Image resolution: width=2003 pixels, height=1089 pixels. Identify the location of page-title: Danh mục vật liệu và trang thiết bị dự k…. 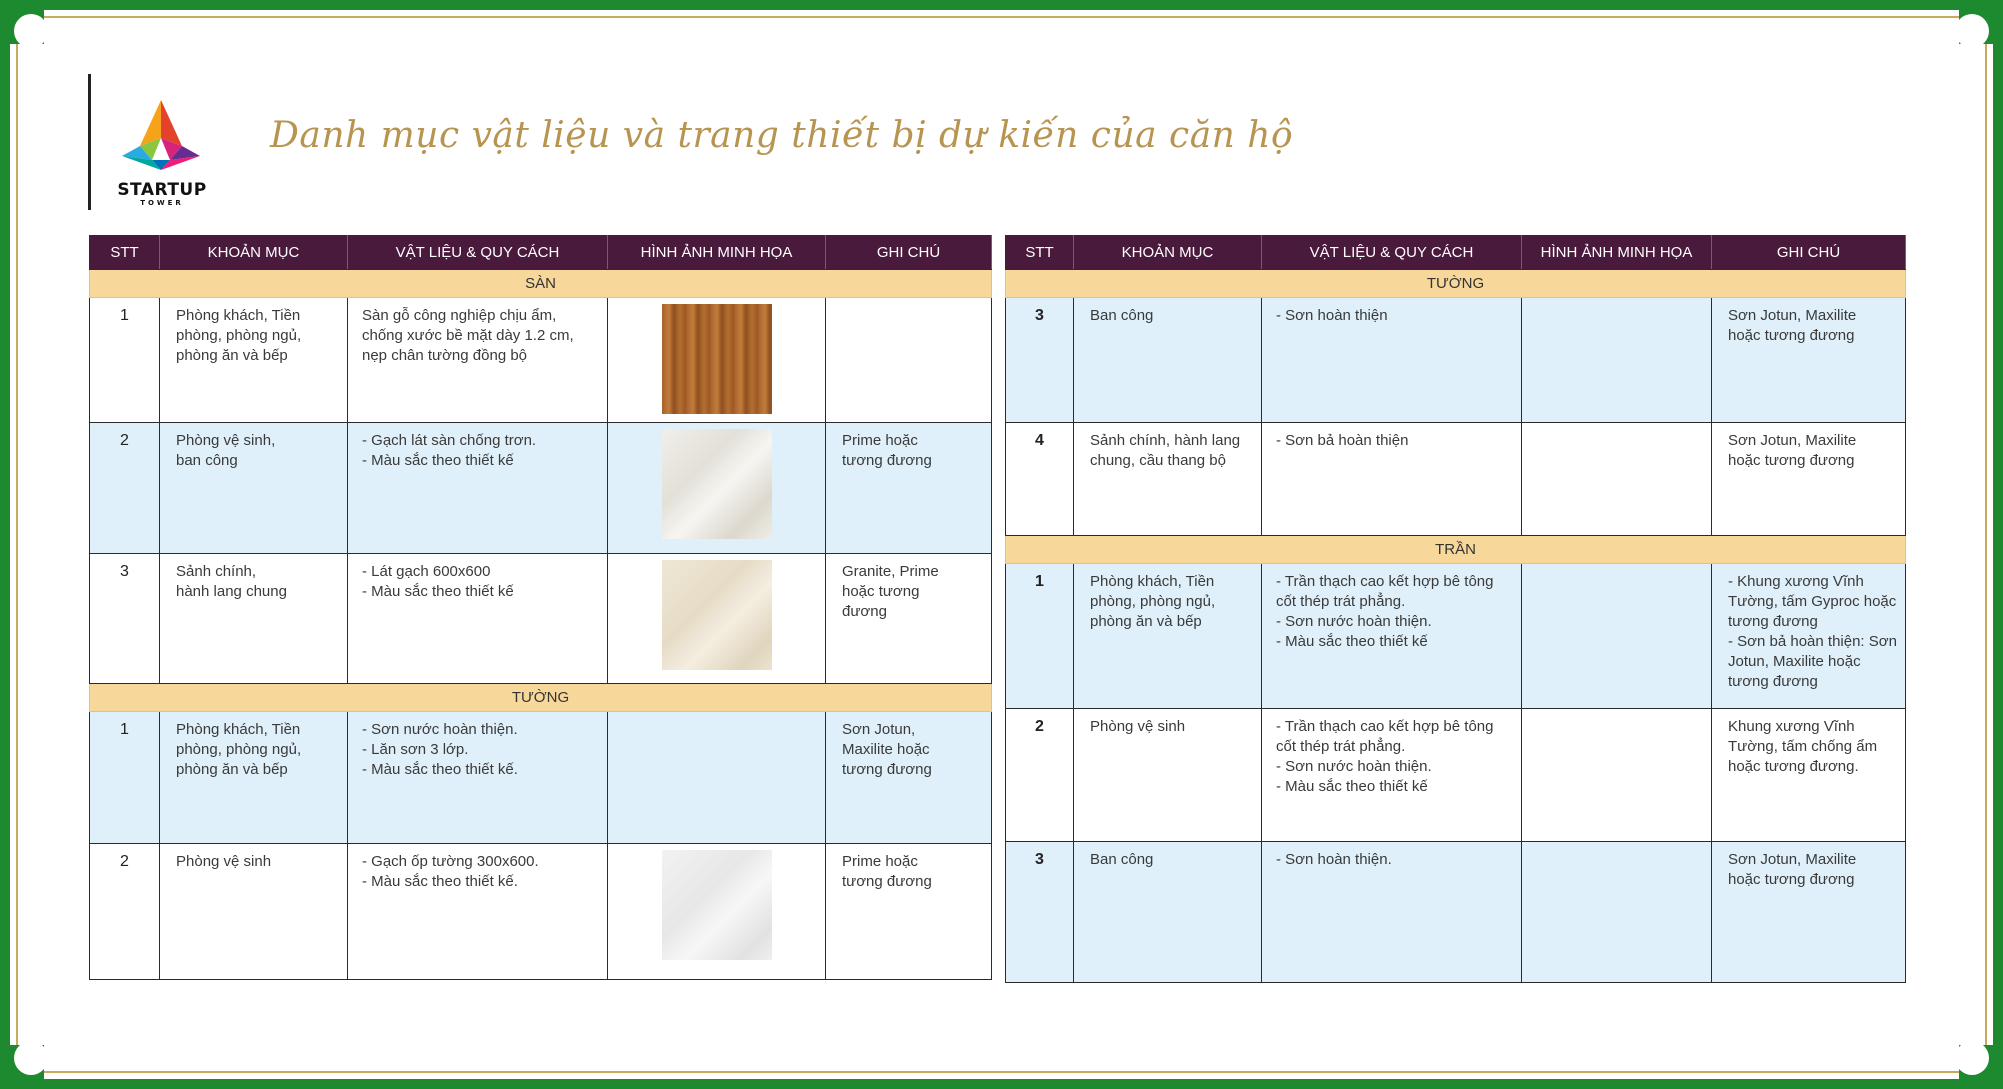
(782, 135).